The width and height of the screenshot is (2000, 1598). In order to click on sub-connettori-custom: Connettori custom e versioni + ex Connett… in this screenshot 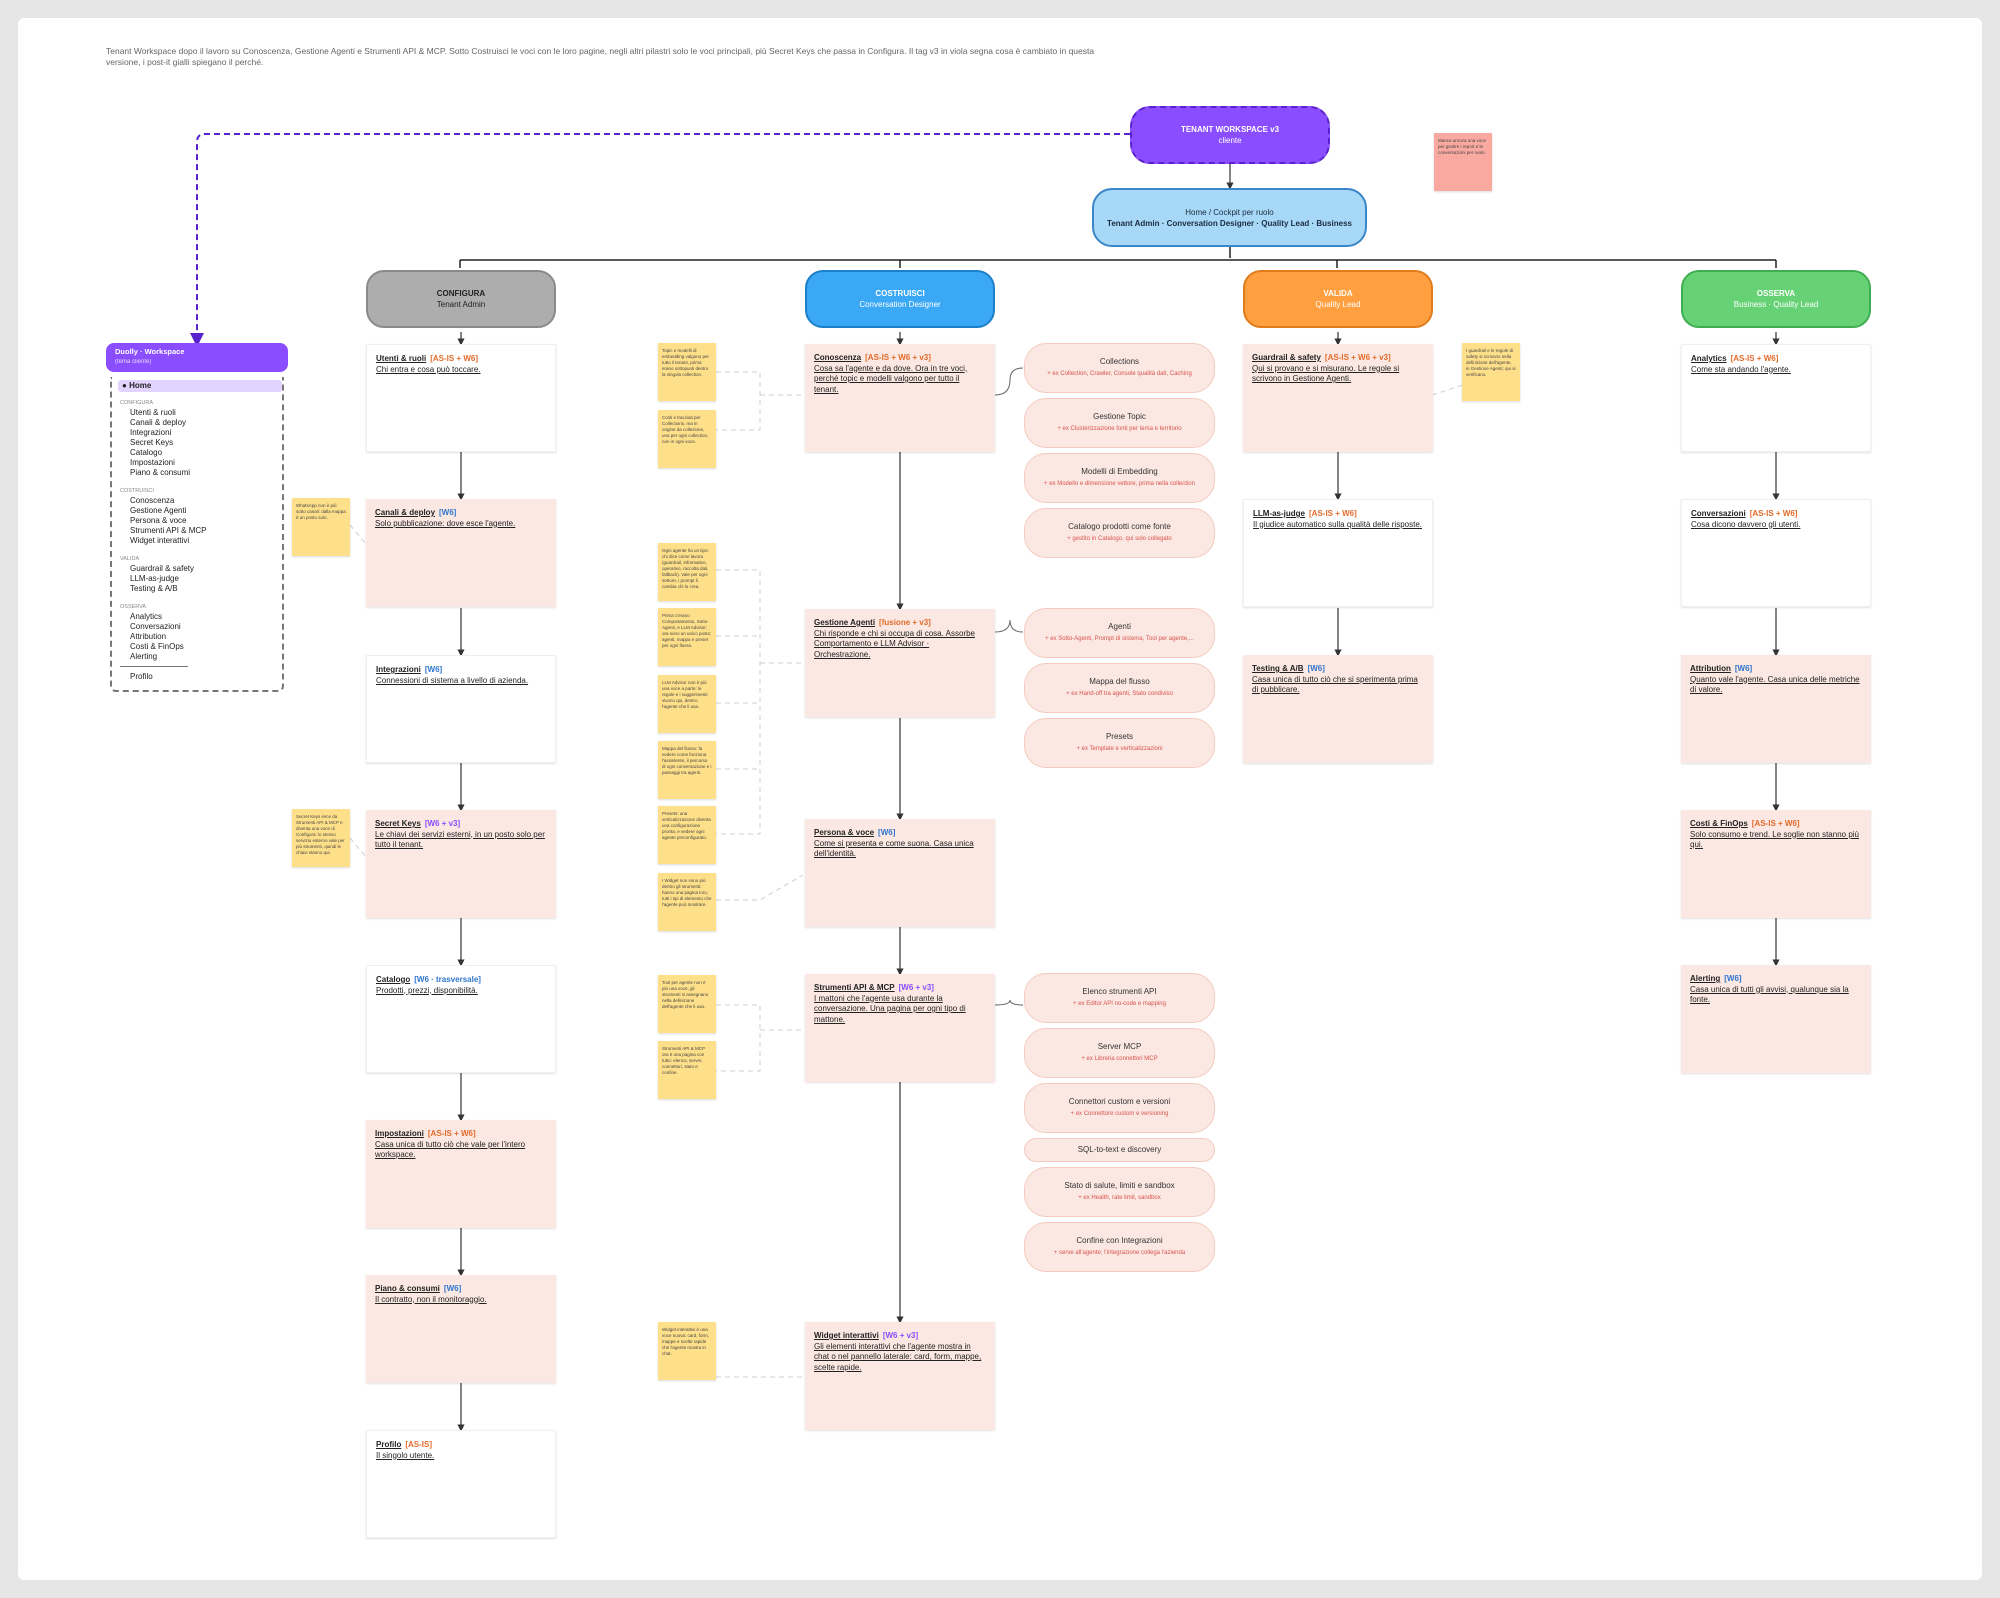, I will do `click(1119, 1108)`.